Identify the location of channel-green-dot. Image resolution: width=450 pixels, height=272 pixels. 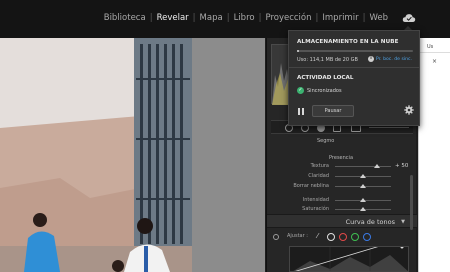
(355, 237).